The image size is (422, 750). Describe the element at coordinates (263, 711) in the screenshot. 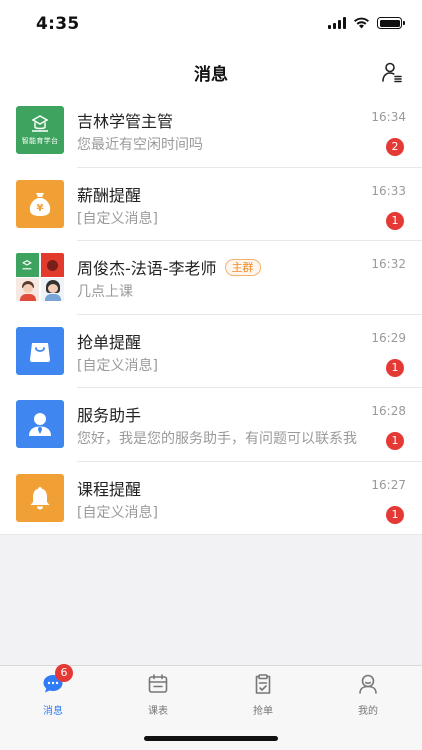

I see `tab-label: 抢单` at that location.